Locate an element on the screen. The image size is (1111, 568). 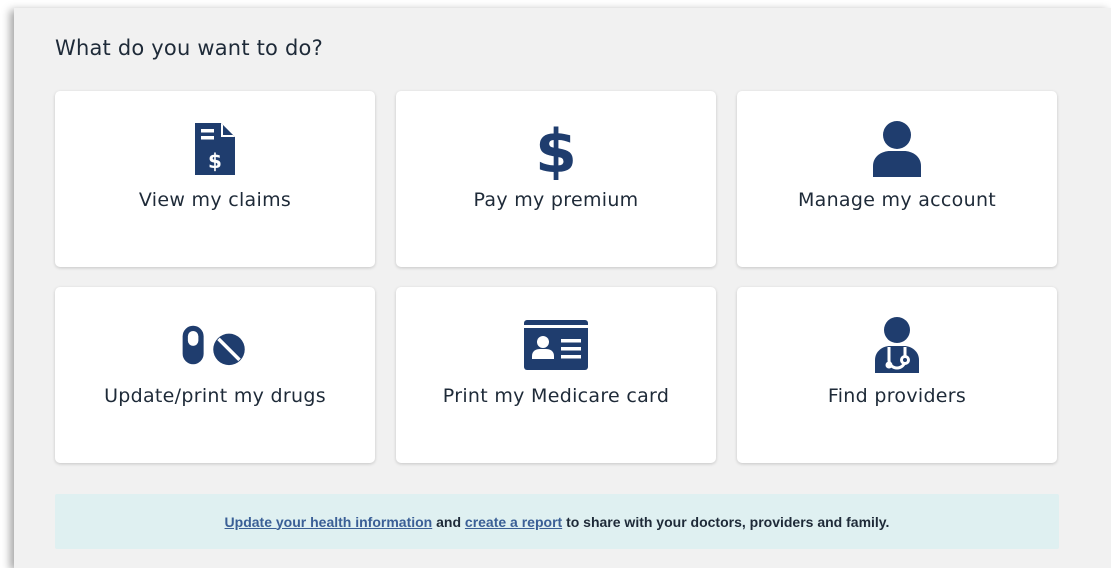
page-title: What do you want to do? is located at coordinates (189, 48).